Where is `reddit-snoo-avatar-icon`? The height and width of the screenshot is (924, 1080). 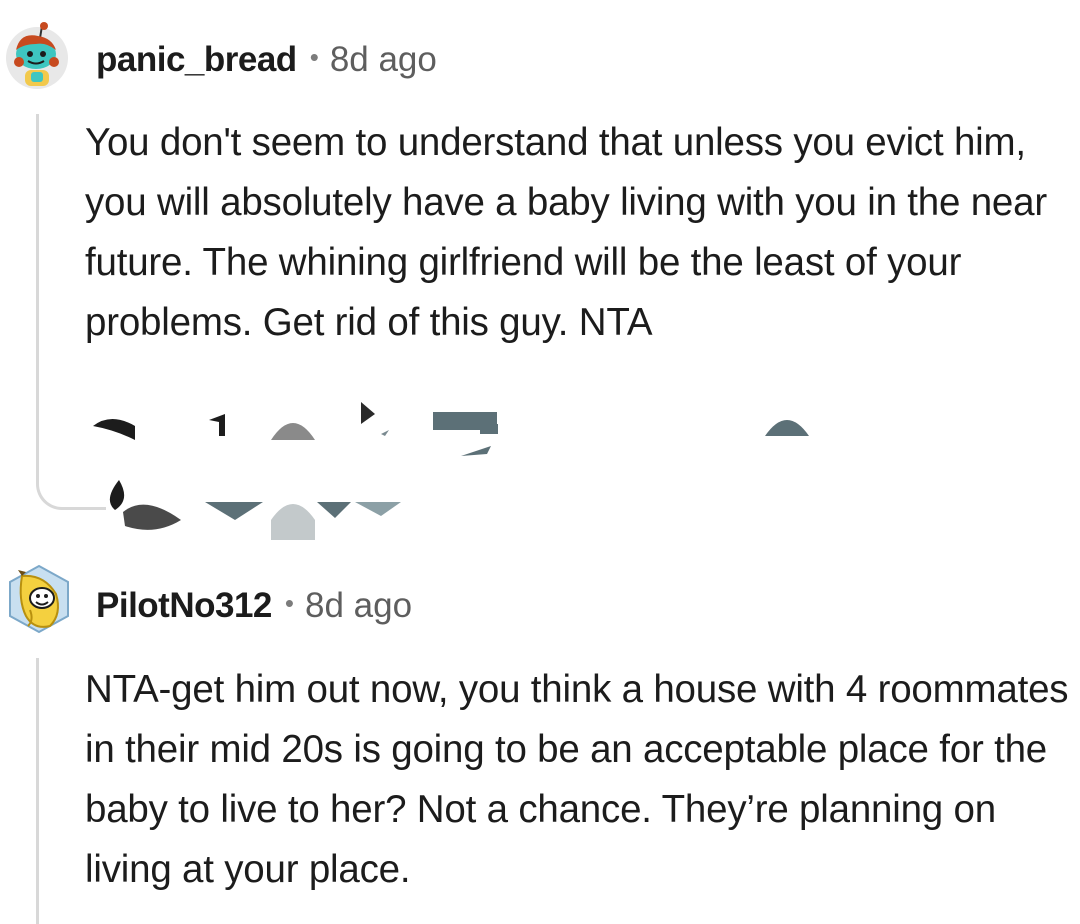 reddit-snoo-avatar-icon is located at coordinates (37, 55).